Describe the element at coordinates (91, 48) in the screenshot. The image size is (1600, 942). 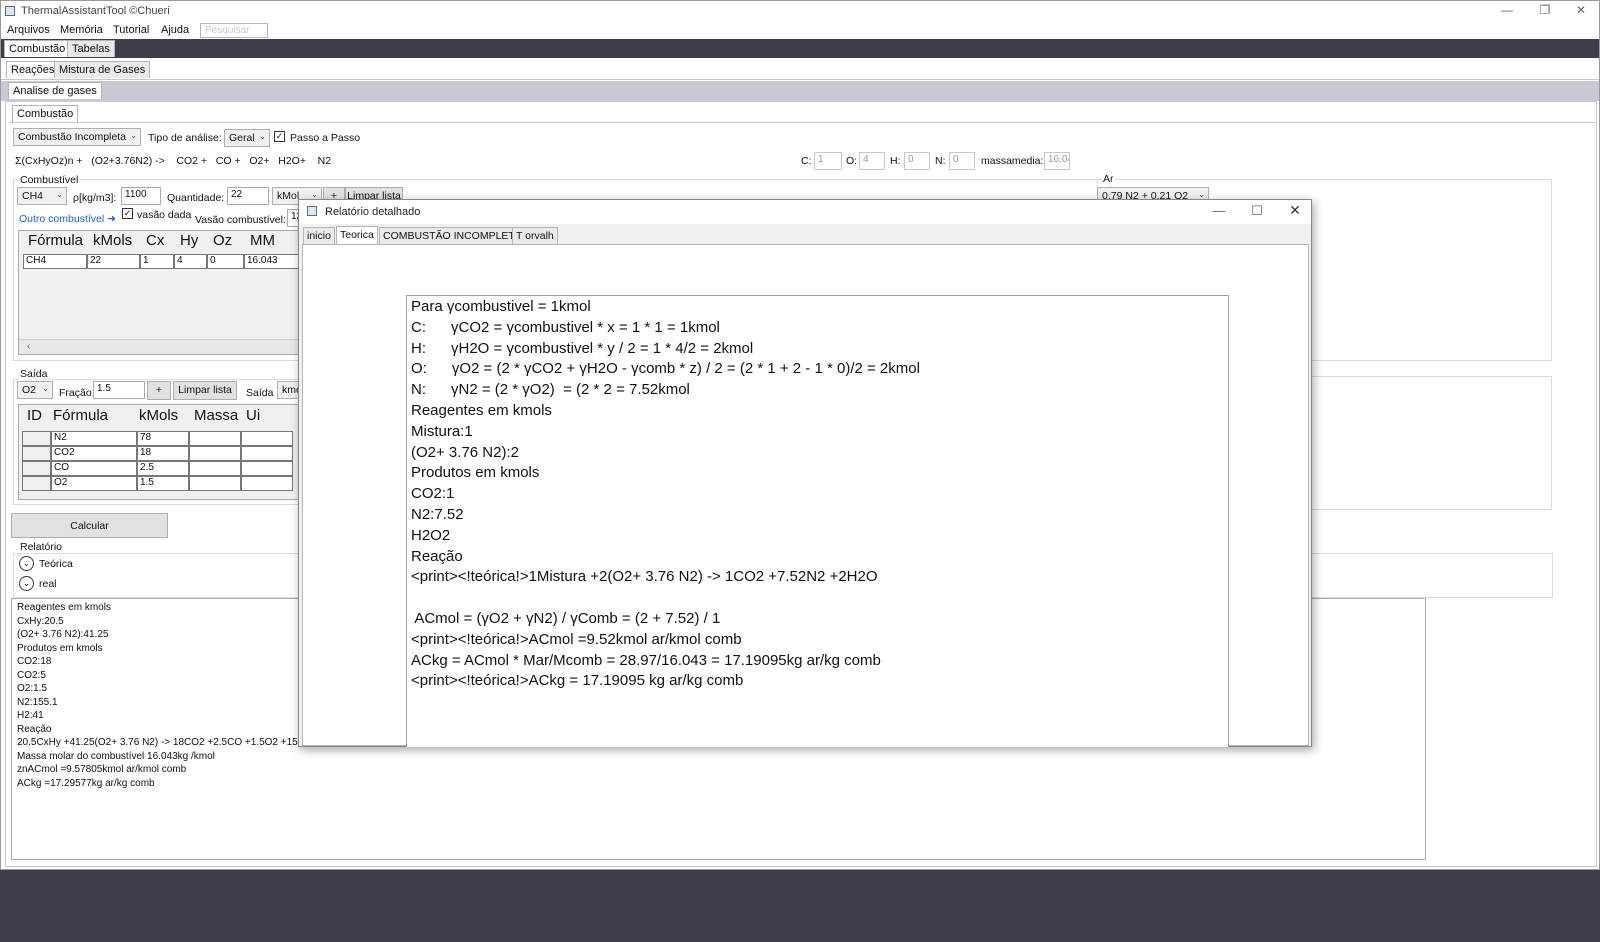
I see `tab-tabelas: Tabelas` at that location.